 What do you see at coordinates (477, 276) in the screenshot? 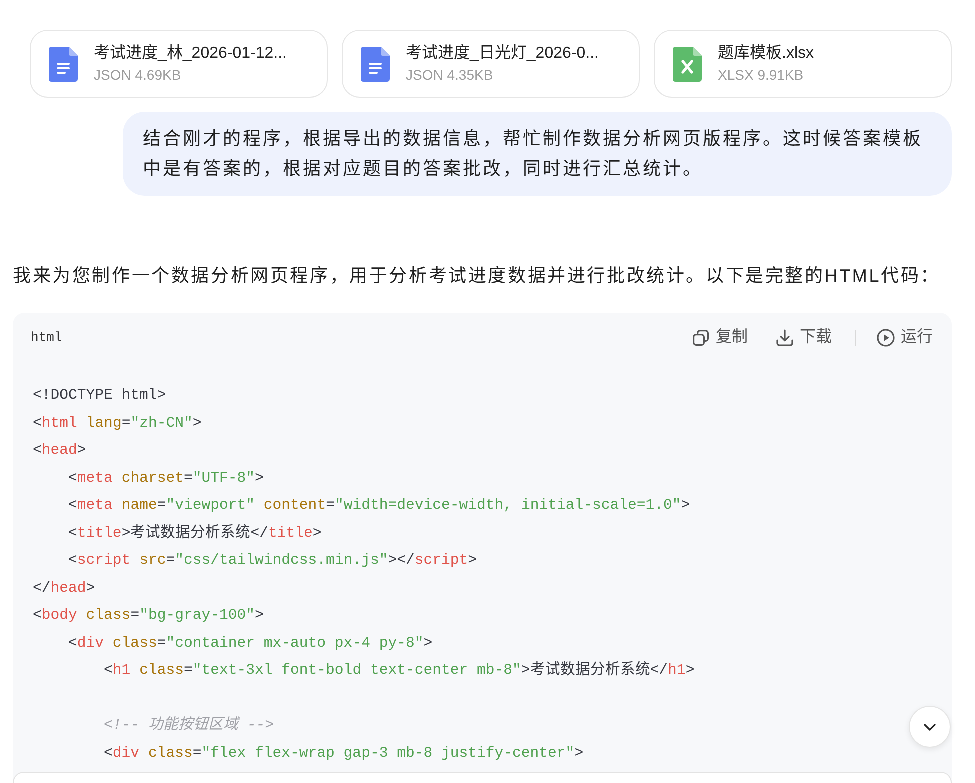
I see `response-text: 我来为您制作一个数据分析网页程序，用于分析考试进度数据并进行批改统计。以下是完整的HTML代码：` at bounding box center [477, 276].